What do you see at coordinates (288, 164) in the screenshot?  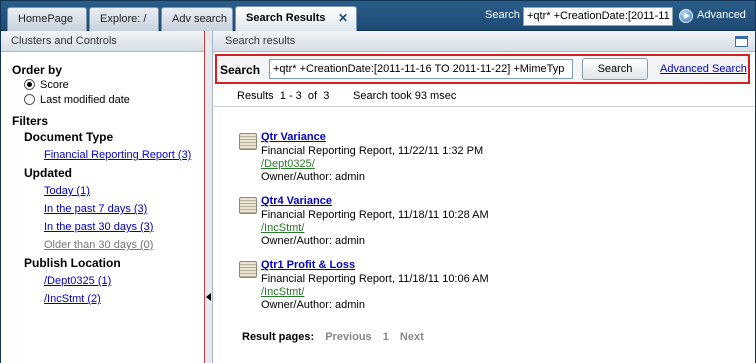 I see `result-path: /Dept0325/` at bounding box center [288, 164].